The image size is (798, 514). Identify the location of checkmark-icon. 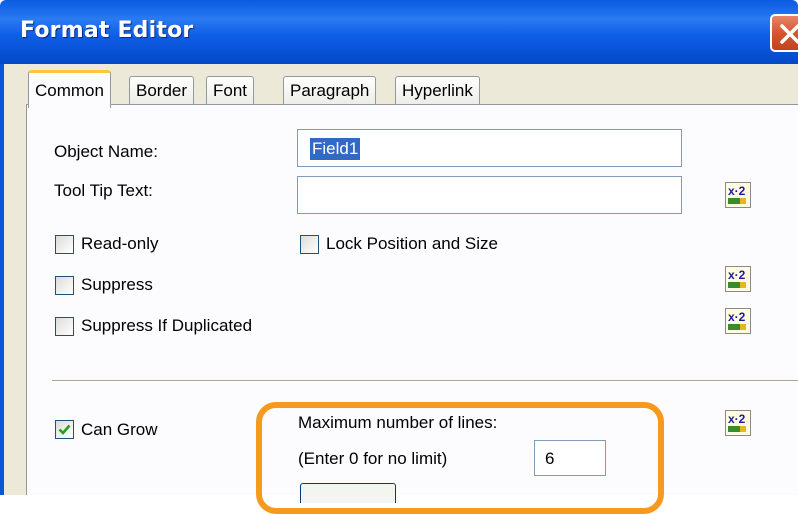
(64, 429).